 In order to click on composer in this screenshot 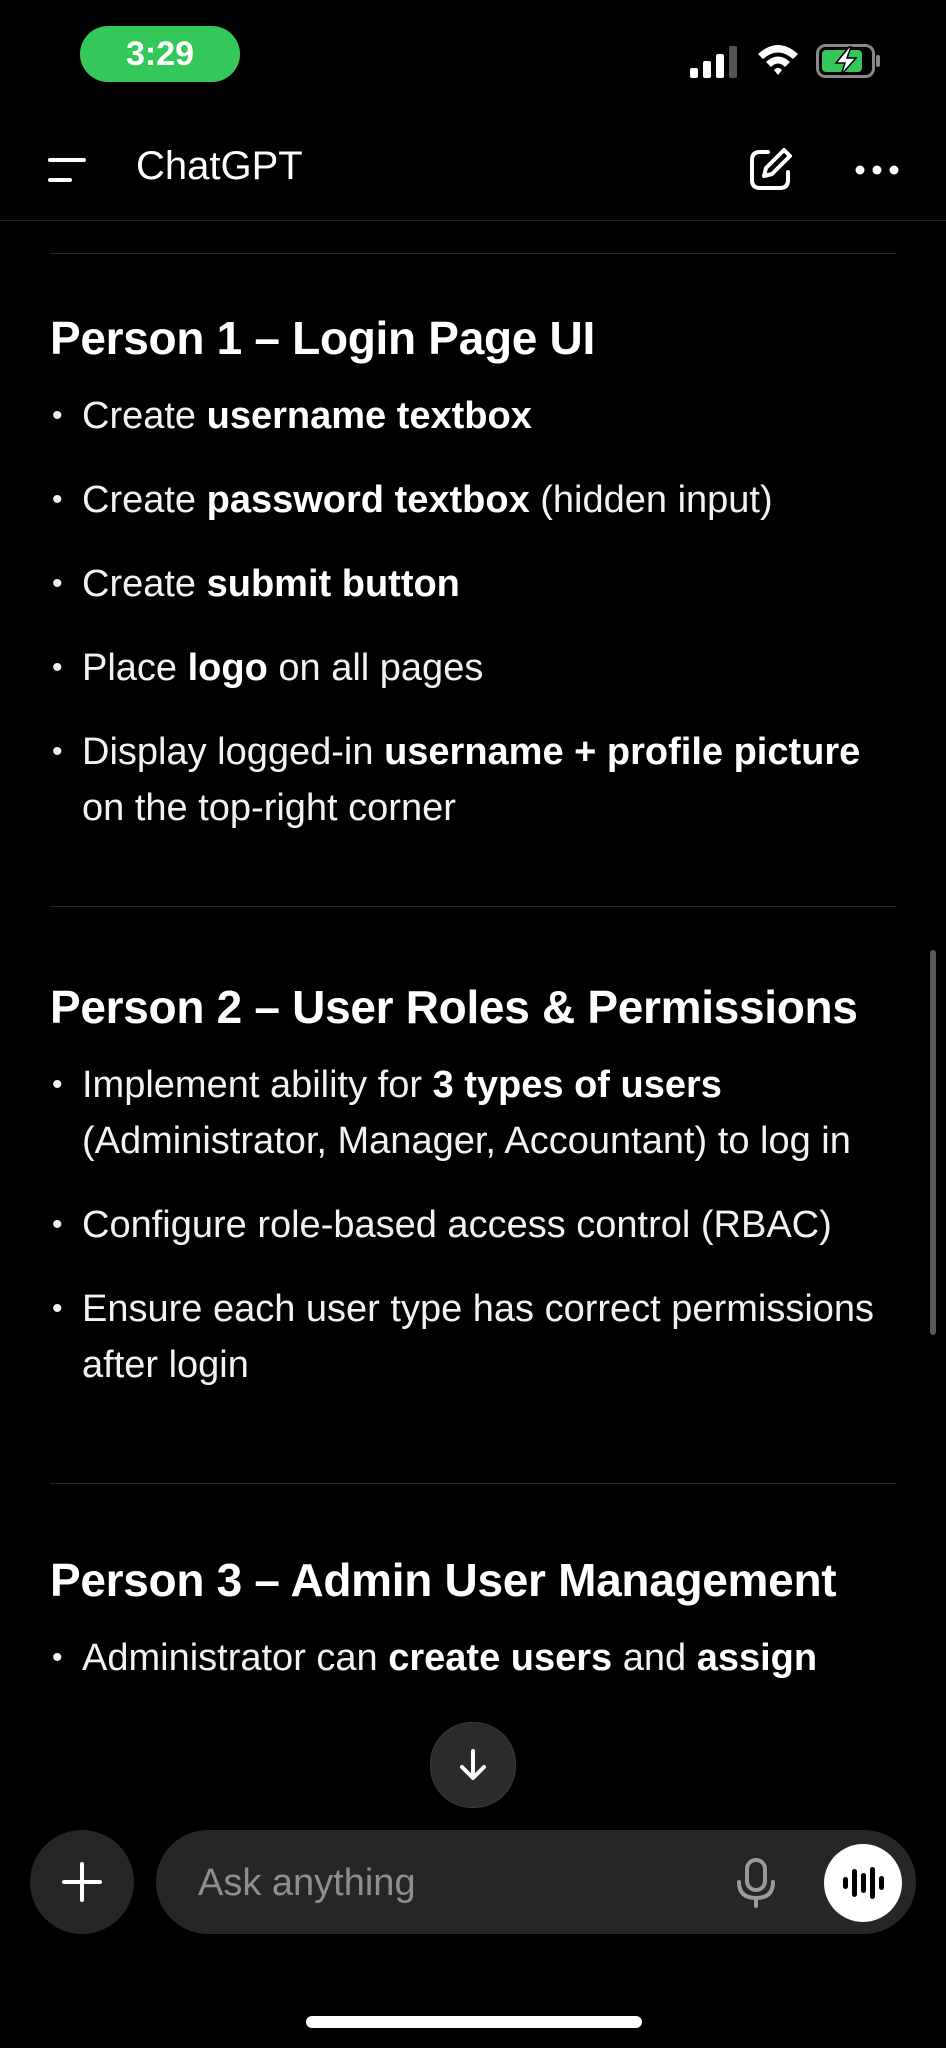, I will do `click(536, 1882)`.